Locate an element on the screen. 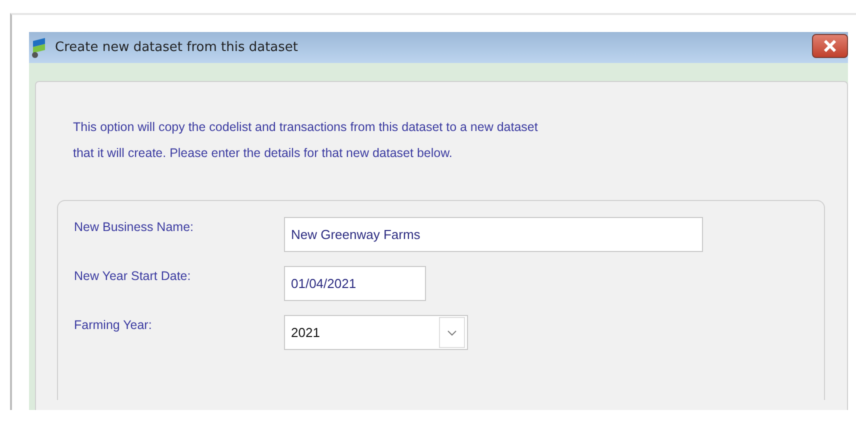  intro-text: that it will create. Please enter the details for that new dataset below. is located at coordinates (263, 153).